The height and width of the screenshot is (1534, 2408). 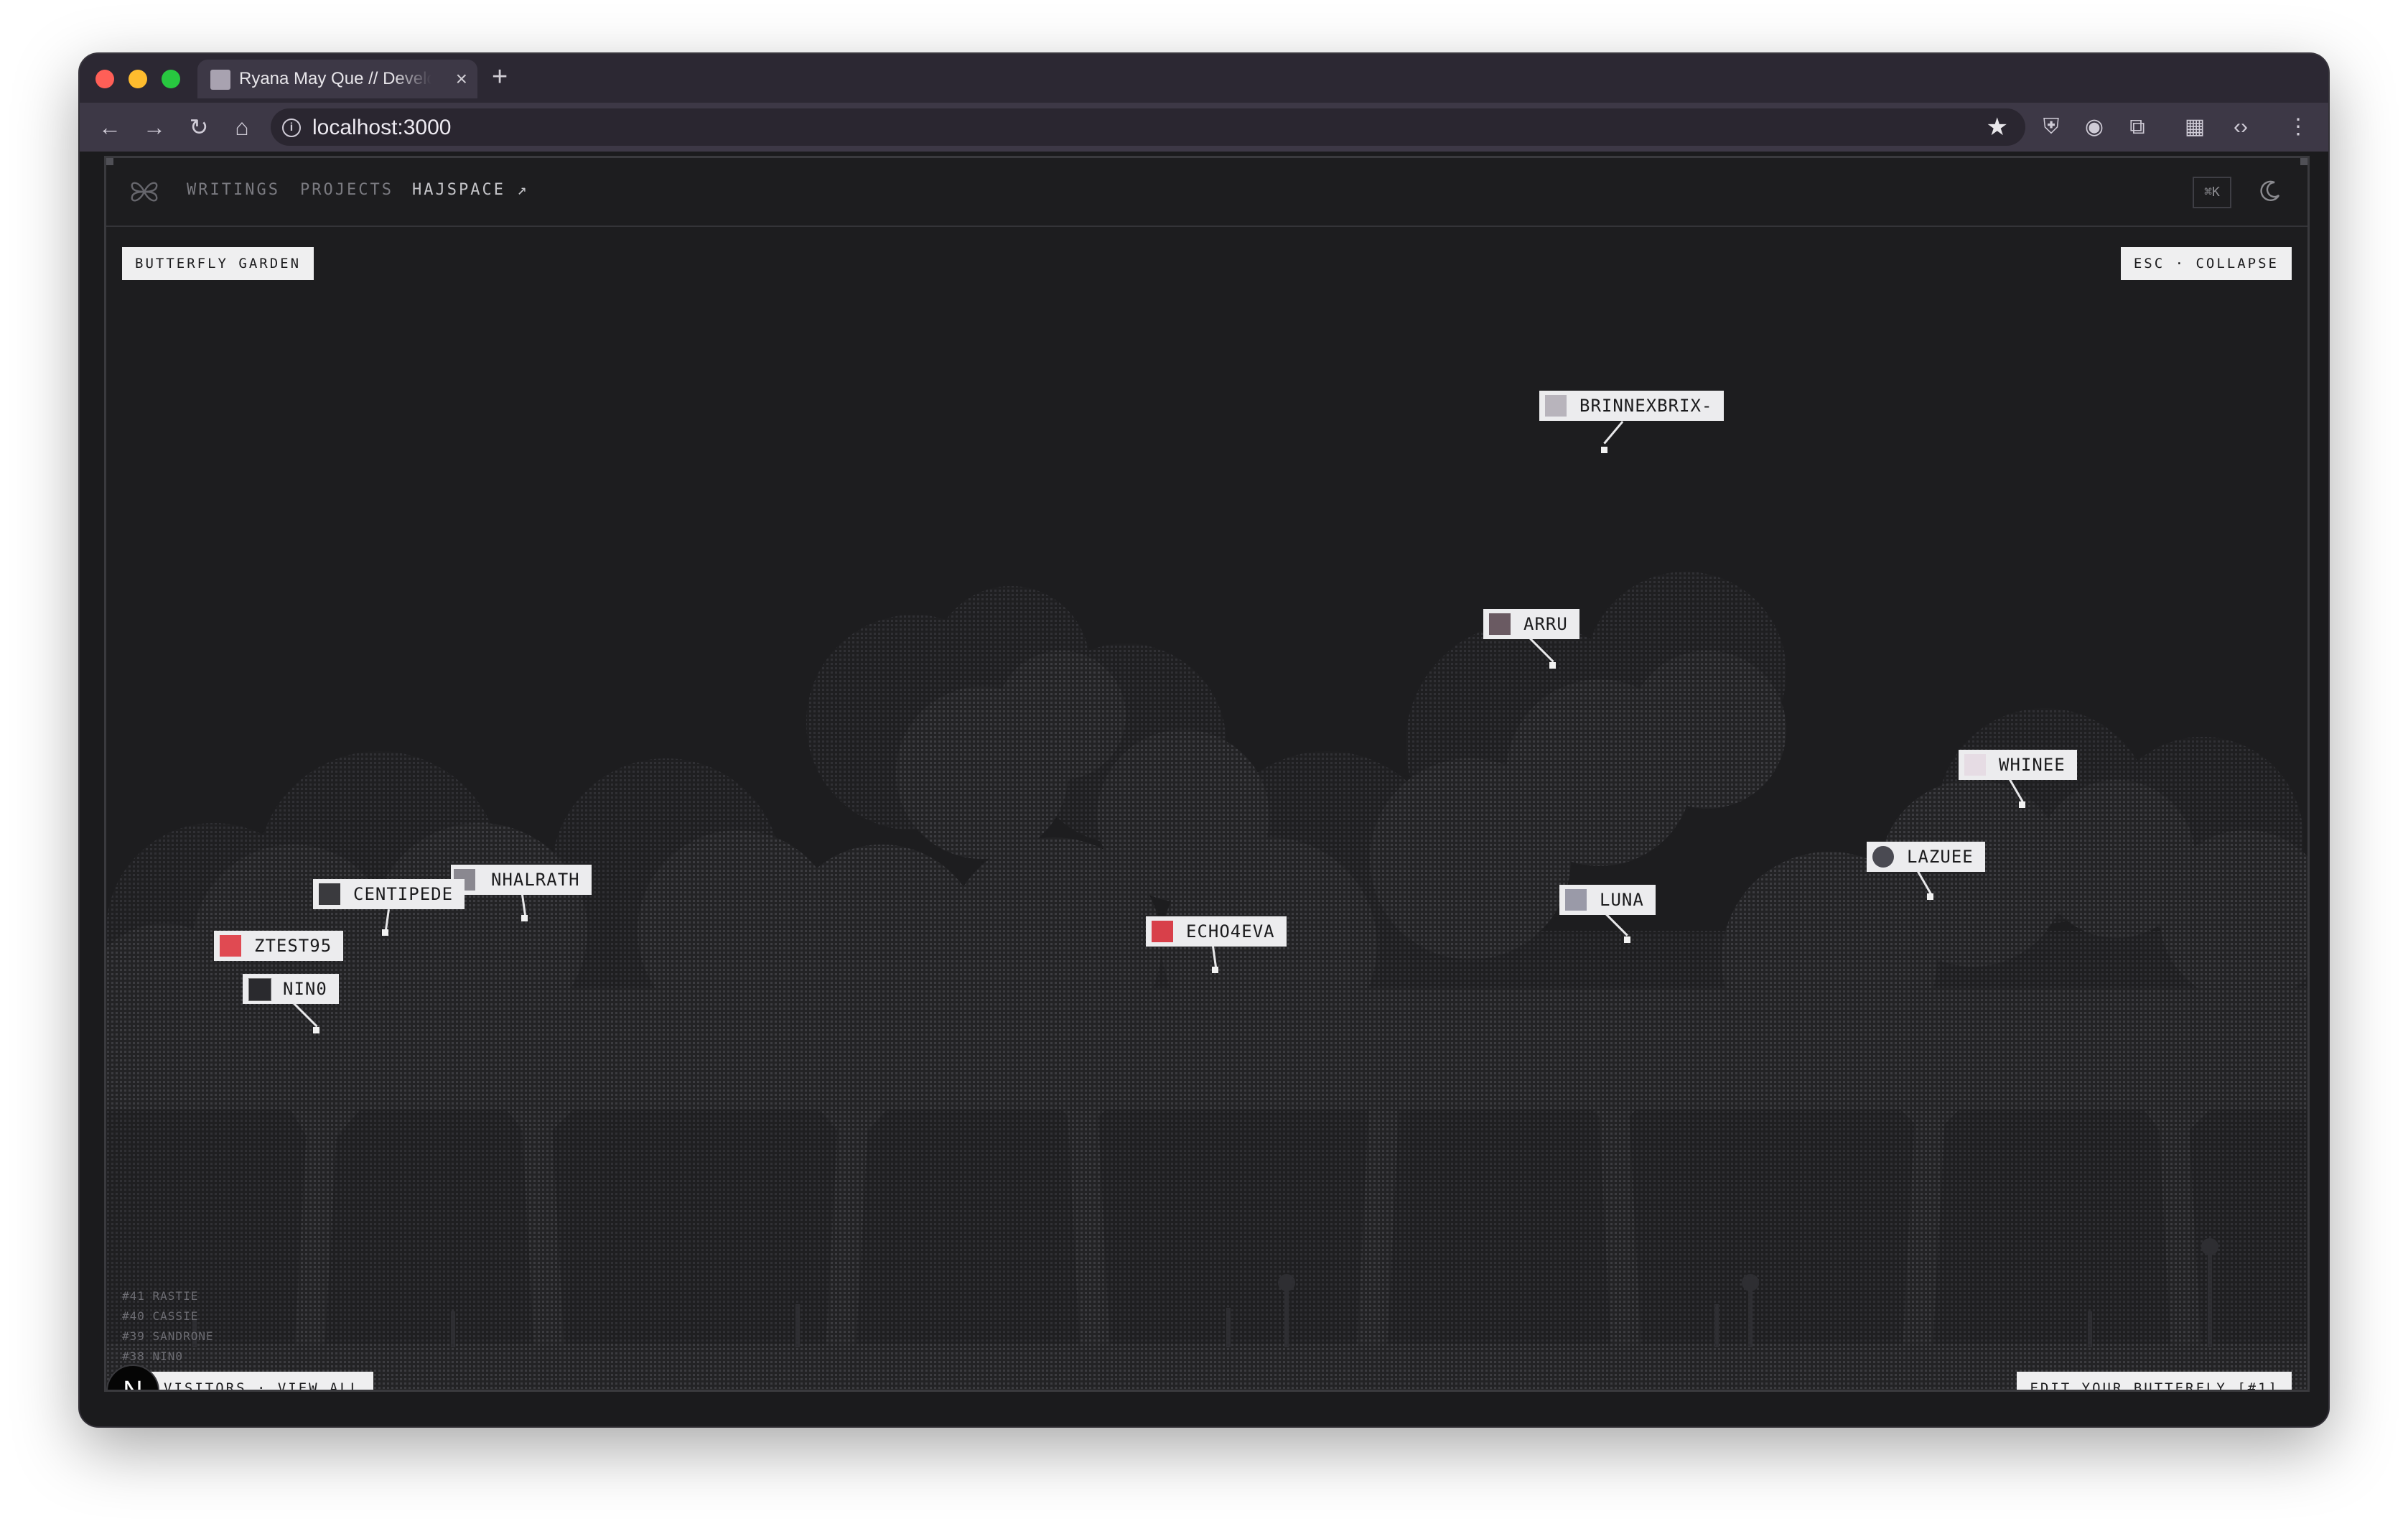 I want to click on butterfly-lazuee: LAZUEE, so click(x=1926, y=857).